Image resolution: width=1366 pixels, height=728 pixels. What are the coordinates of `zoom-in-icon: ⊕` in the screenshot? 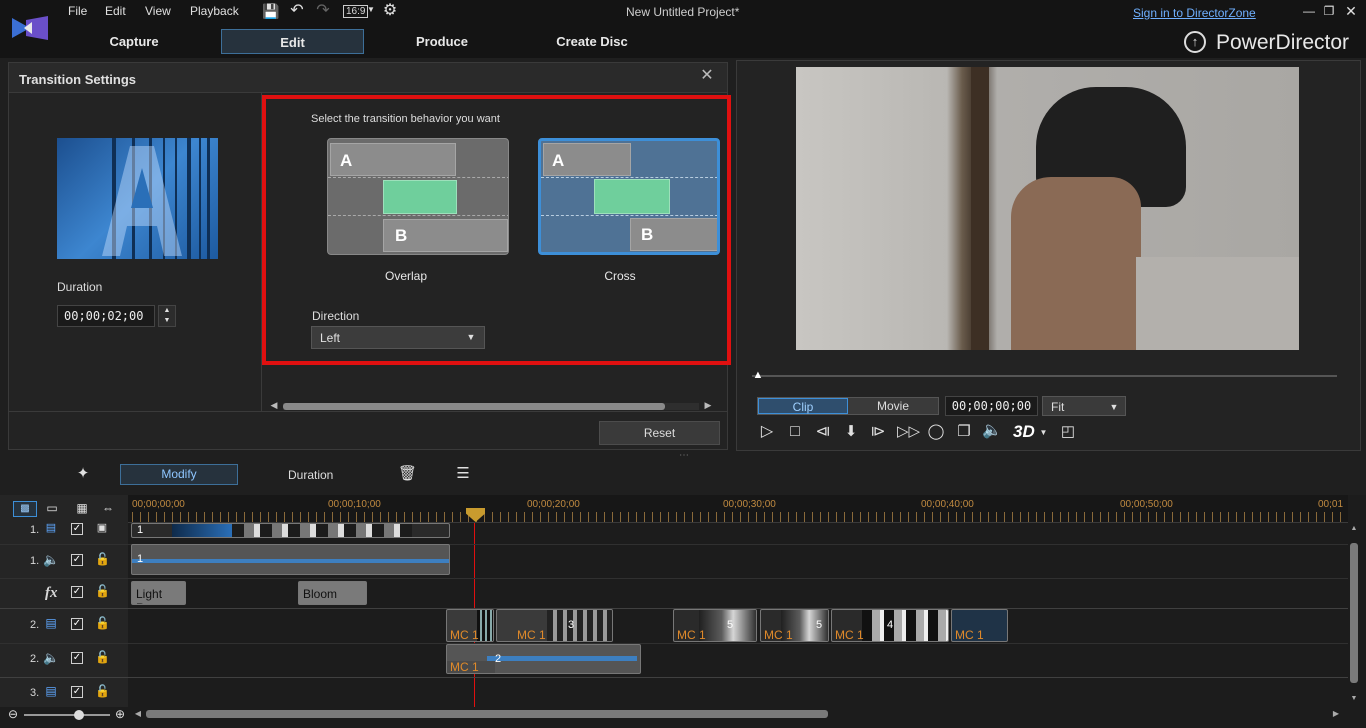 It's located at (120, 714).